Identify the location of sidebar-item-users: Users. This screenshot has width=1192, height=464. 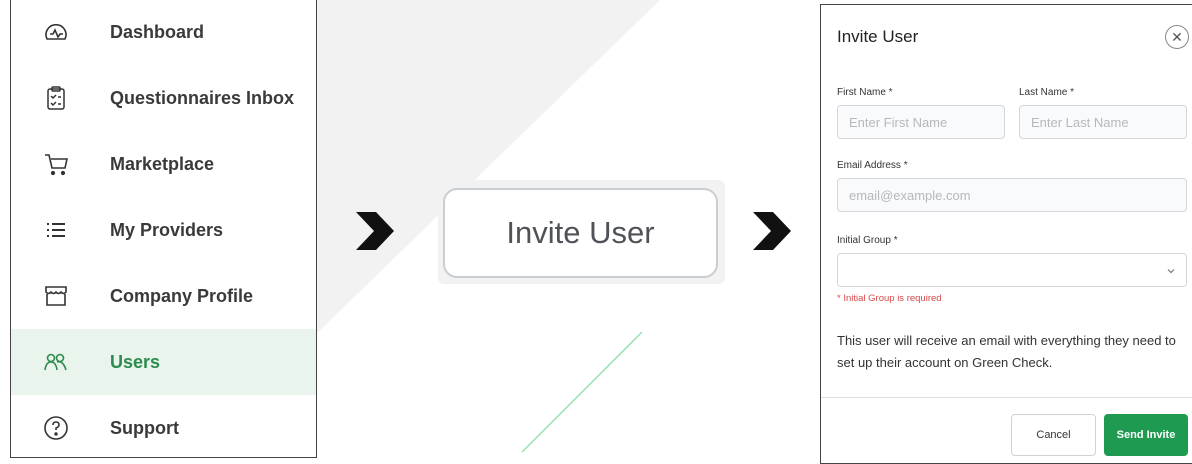
(163, 362).